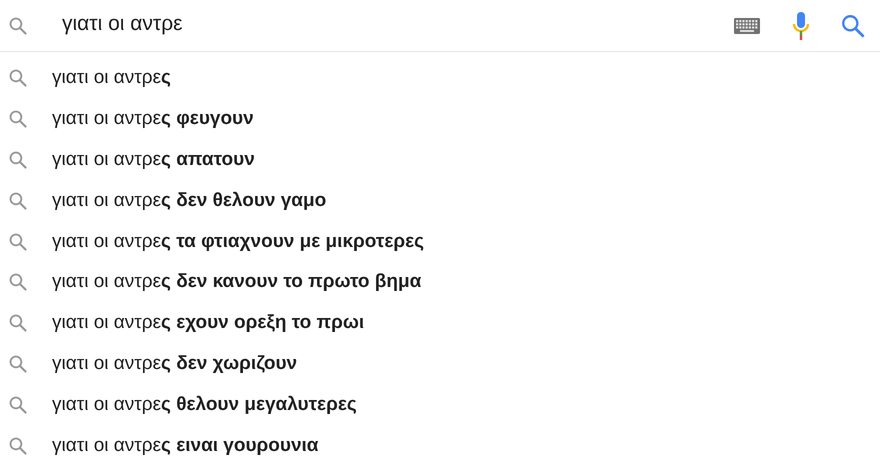  Describe the element at coordinates (440, 364) in the screenshot. I see `suggestion-item: γιατι οι αντρες δεν χωριζουν` at that location.